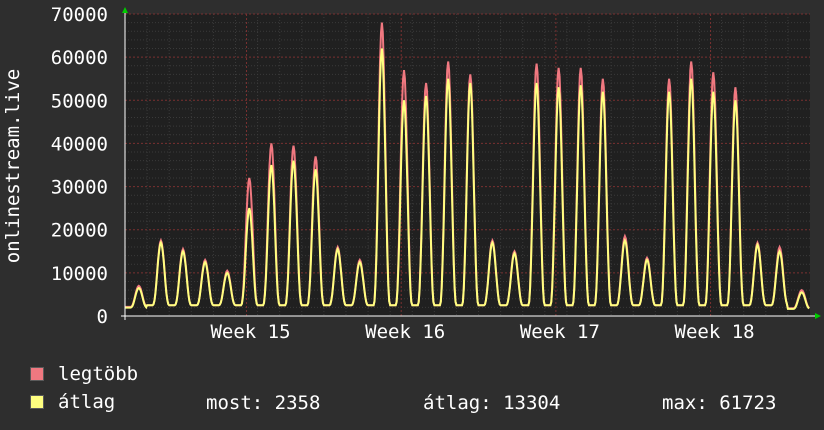  What do you see at coordinates (98, 374) in the screenshot?
I see `legend-label-legtobb: legtöbb` at bounding box center [98, 374].